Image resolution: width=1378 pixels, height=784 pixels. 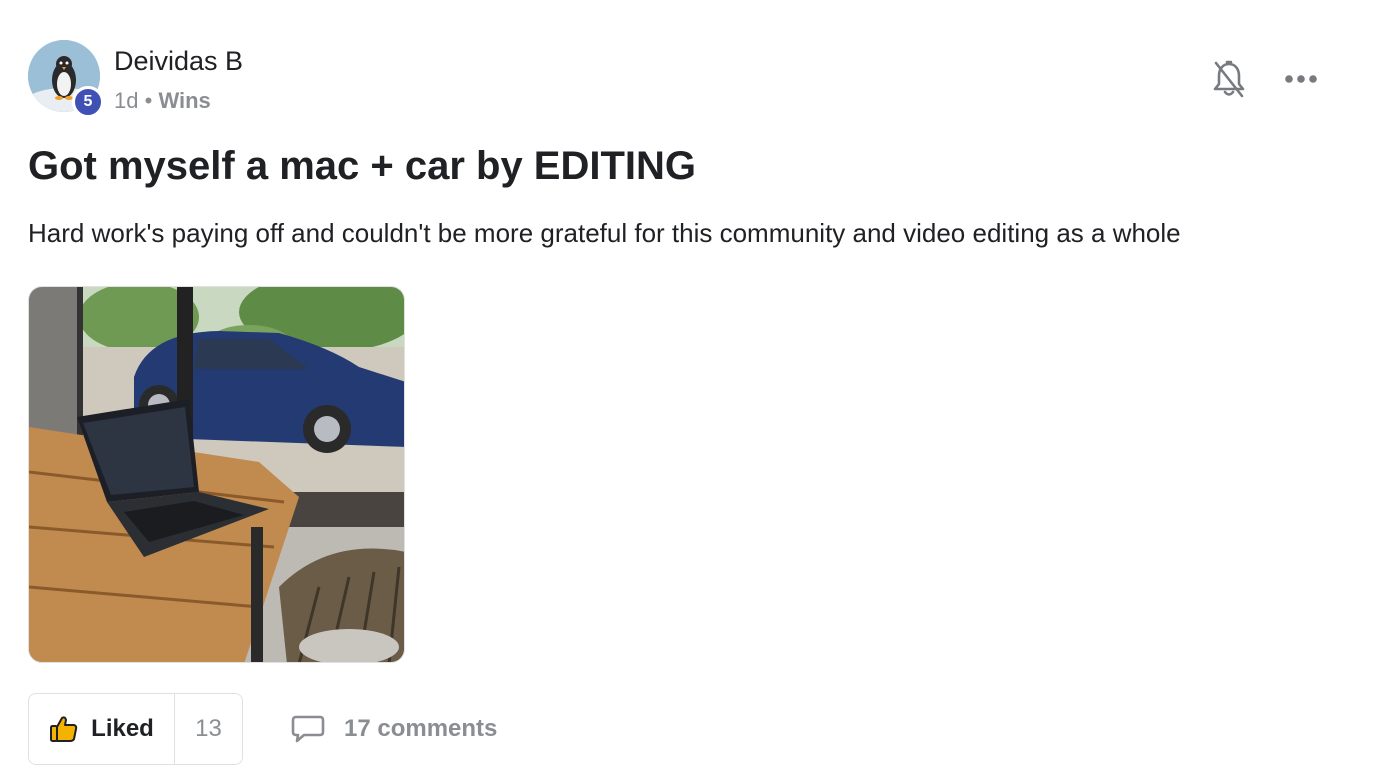 I want to click on laptop-car-photo, so click(x=216, y=474).